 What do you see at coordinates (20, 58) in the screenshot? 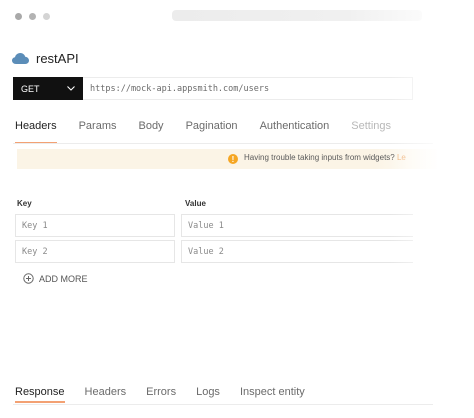
I see `cloud-icon` at bounding box center [20, 58].